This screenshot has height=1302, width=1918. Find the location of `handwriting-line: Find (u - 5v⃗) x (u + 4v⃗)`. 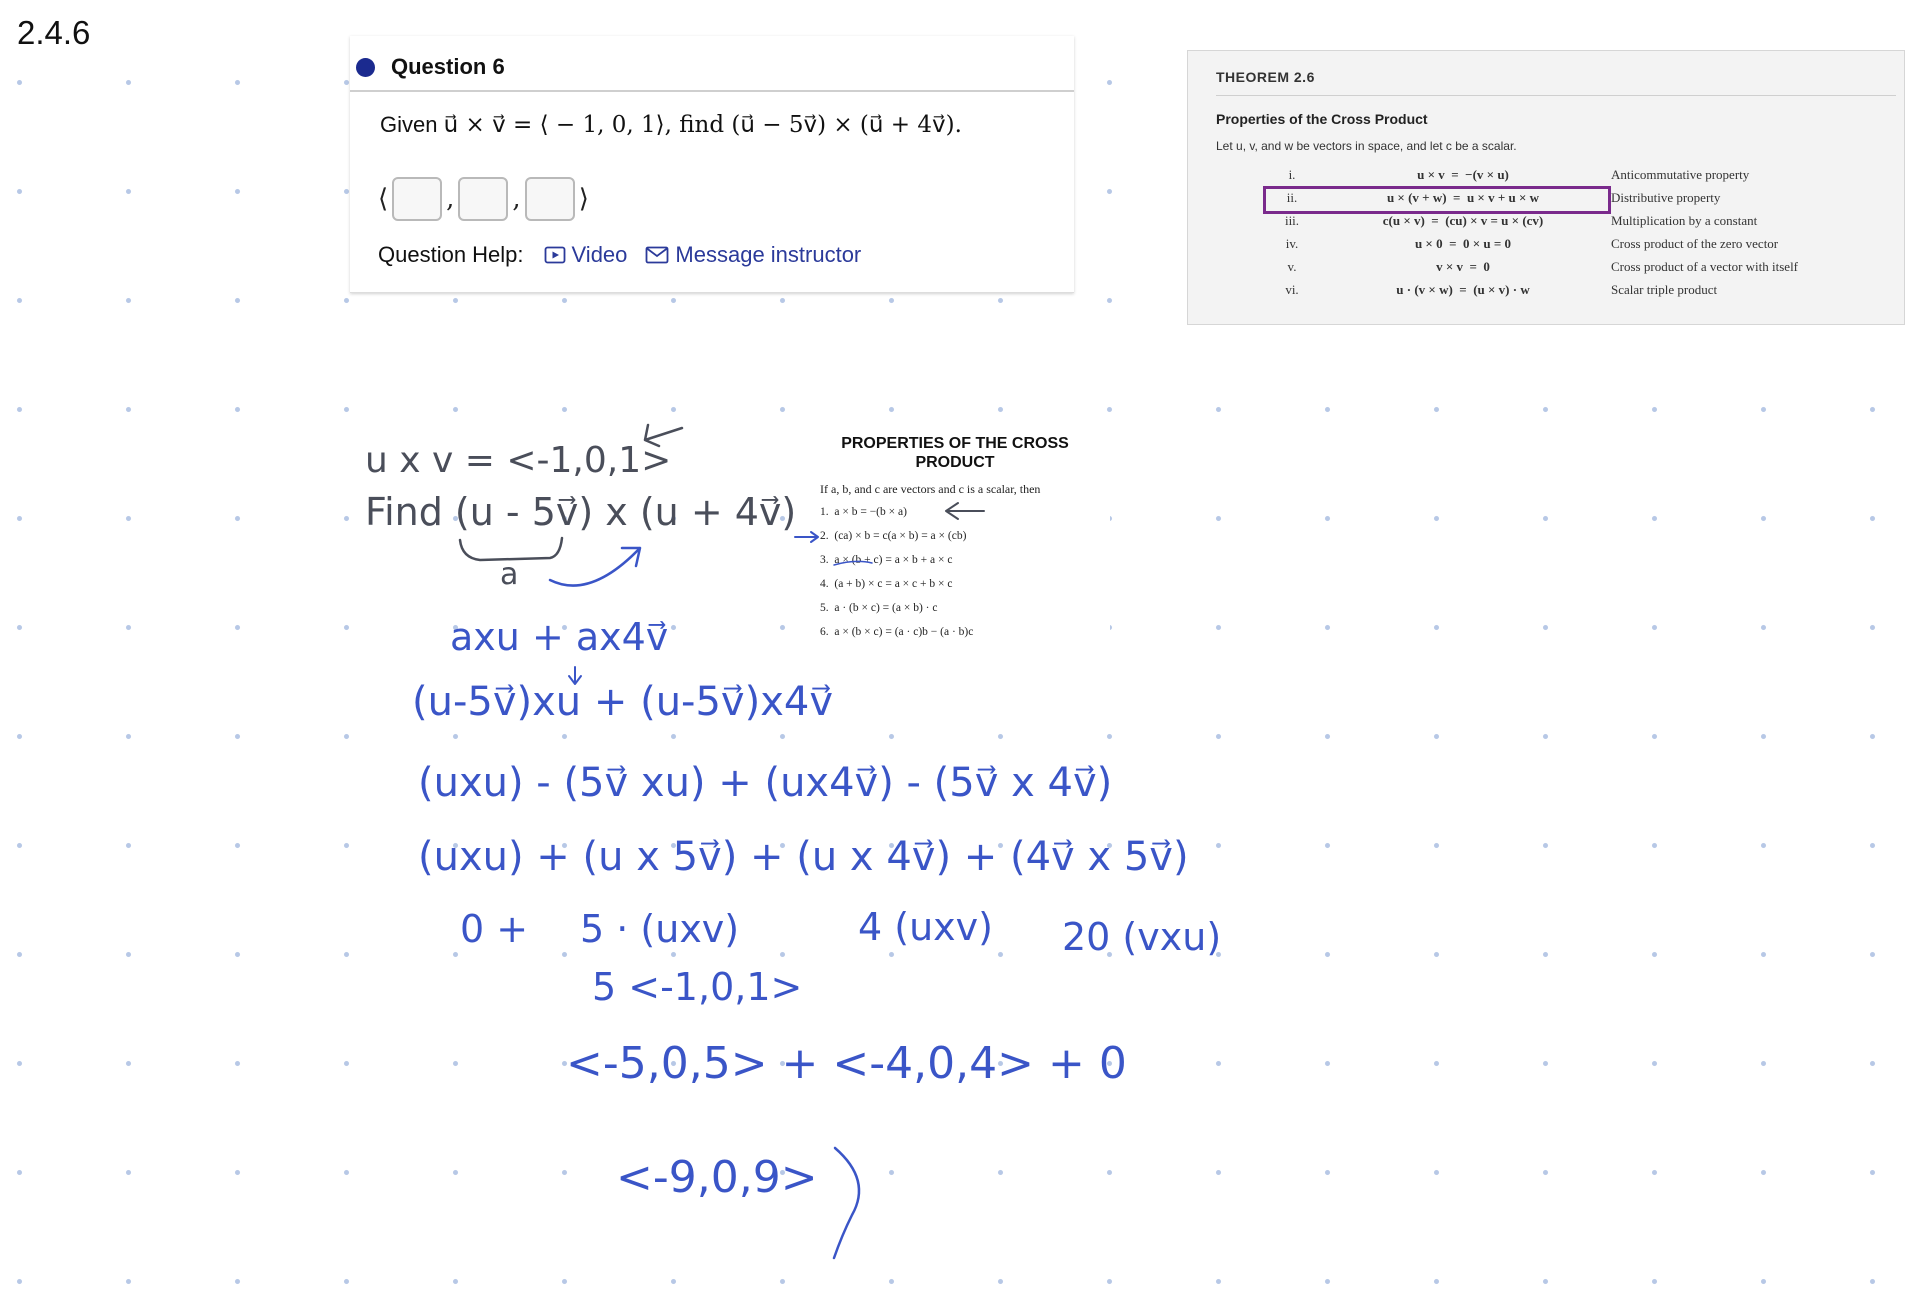

handwriting-line: Find (u - 5v⃗) x (u + 4v⃗) is located at coordinates (580, 512).